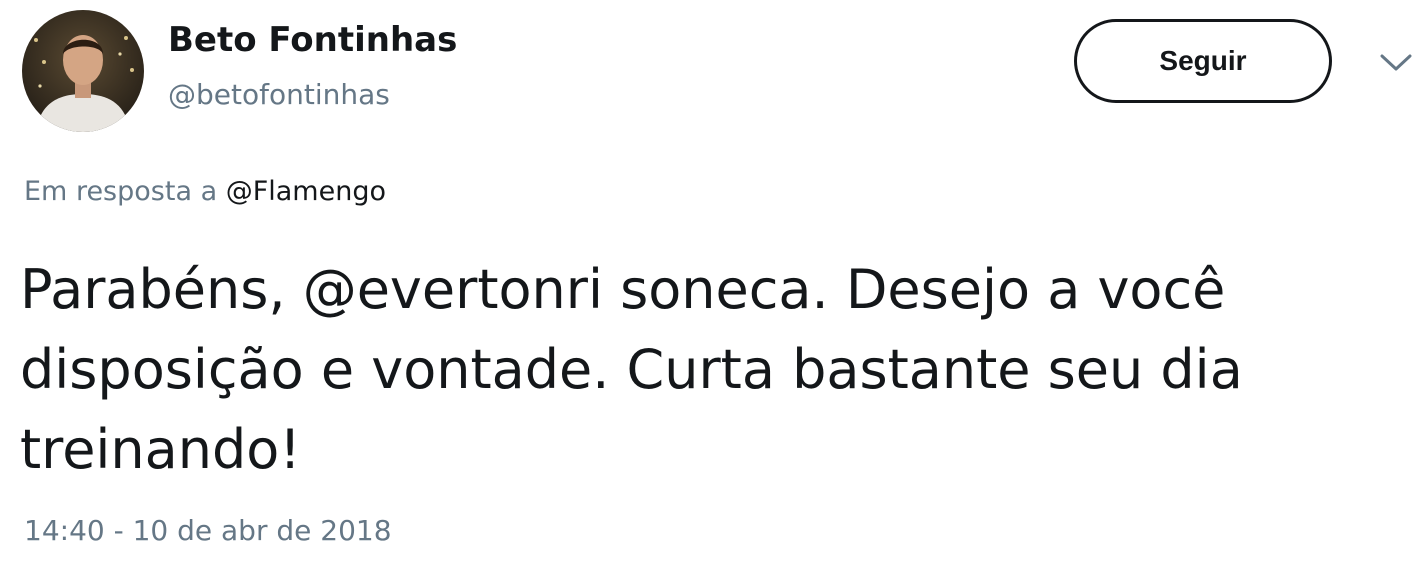  What do you see at coordinates (1396, 62) in the screenshot?
I see `chevron-down-icon` at bounding box center [1396, 62].